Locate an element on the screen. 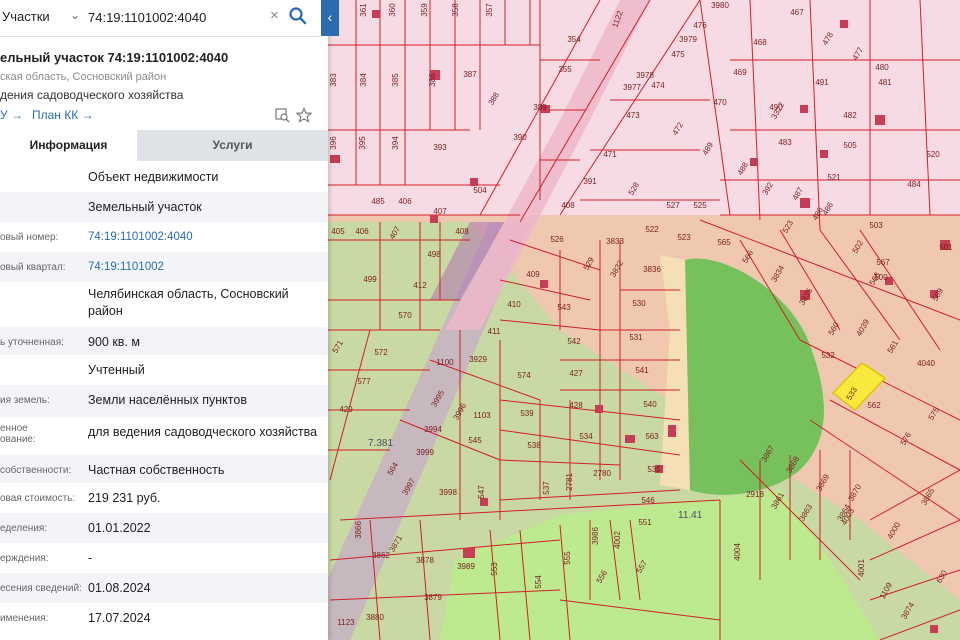 The height and width of the screenshot is (640, 960). parcel-label: 546 is located at coordinates (648, 500).